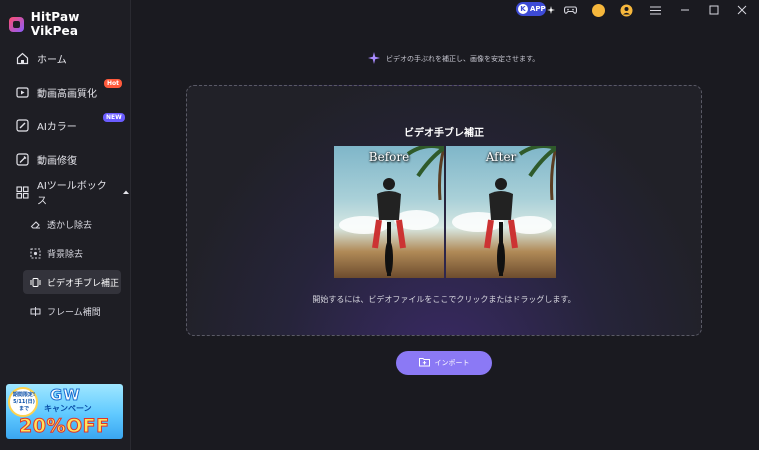 The image size is (759, 450). What do you see at coordinates (570, 10) in the screenshot?
I see `gamepad-icon` at bounding box center [570, 10].